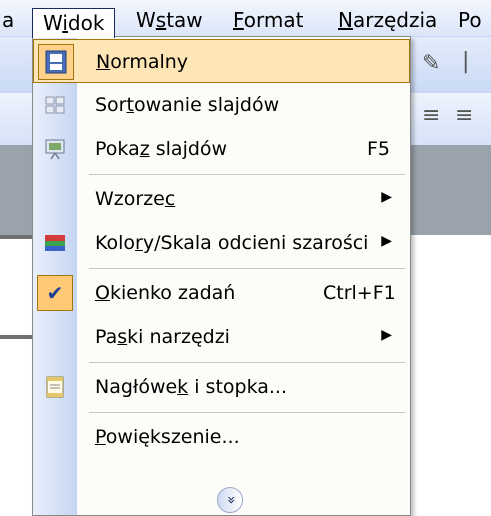  I want to click on menu-item-sortowanie-slajdow: Sortowanie slajdów, so click(221, 105).